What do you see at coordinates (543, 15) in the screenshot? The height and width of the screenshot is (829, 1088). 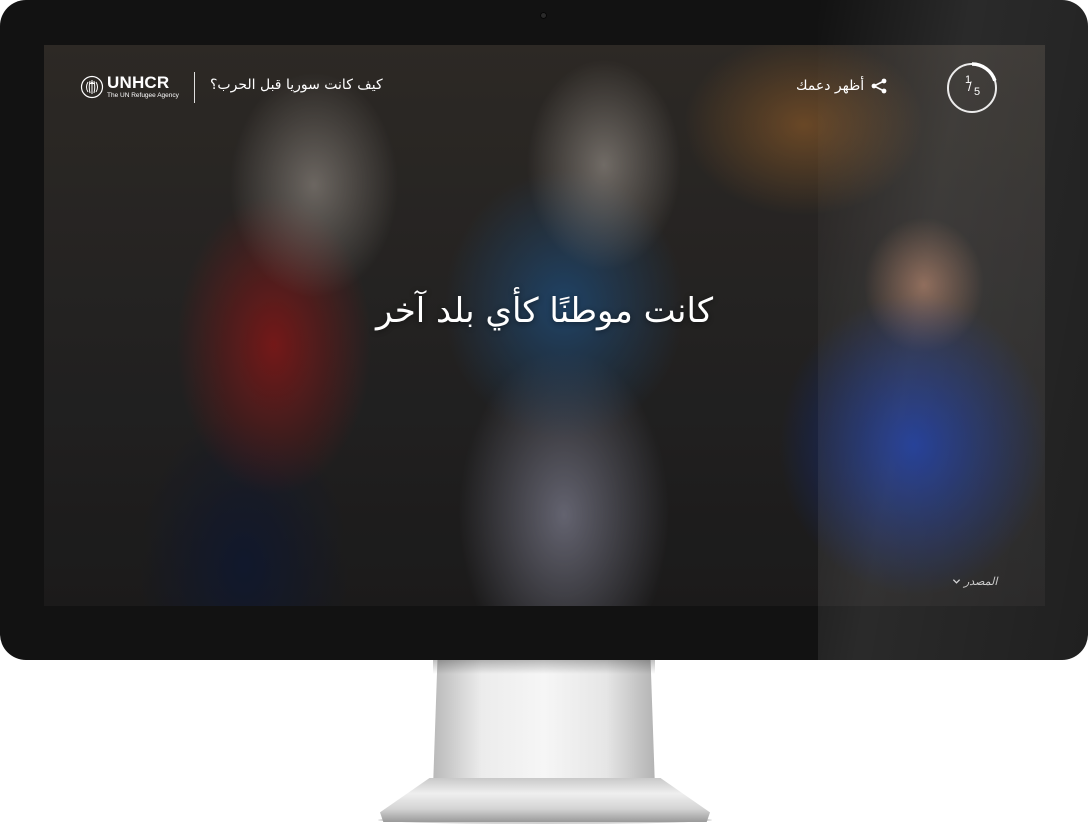 I see `camera` at bounding box center [543, 15].